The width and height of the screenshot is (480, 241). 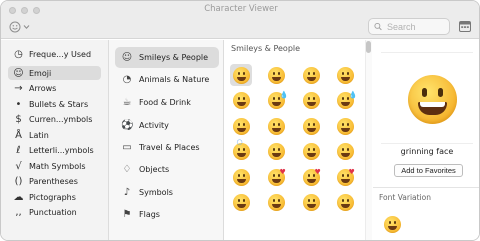 I want to click on symbols-icon: ♪, so click(x=127, y=192).